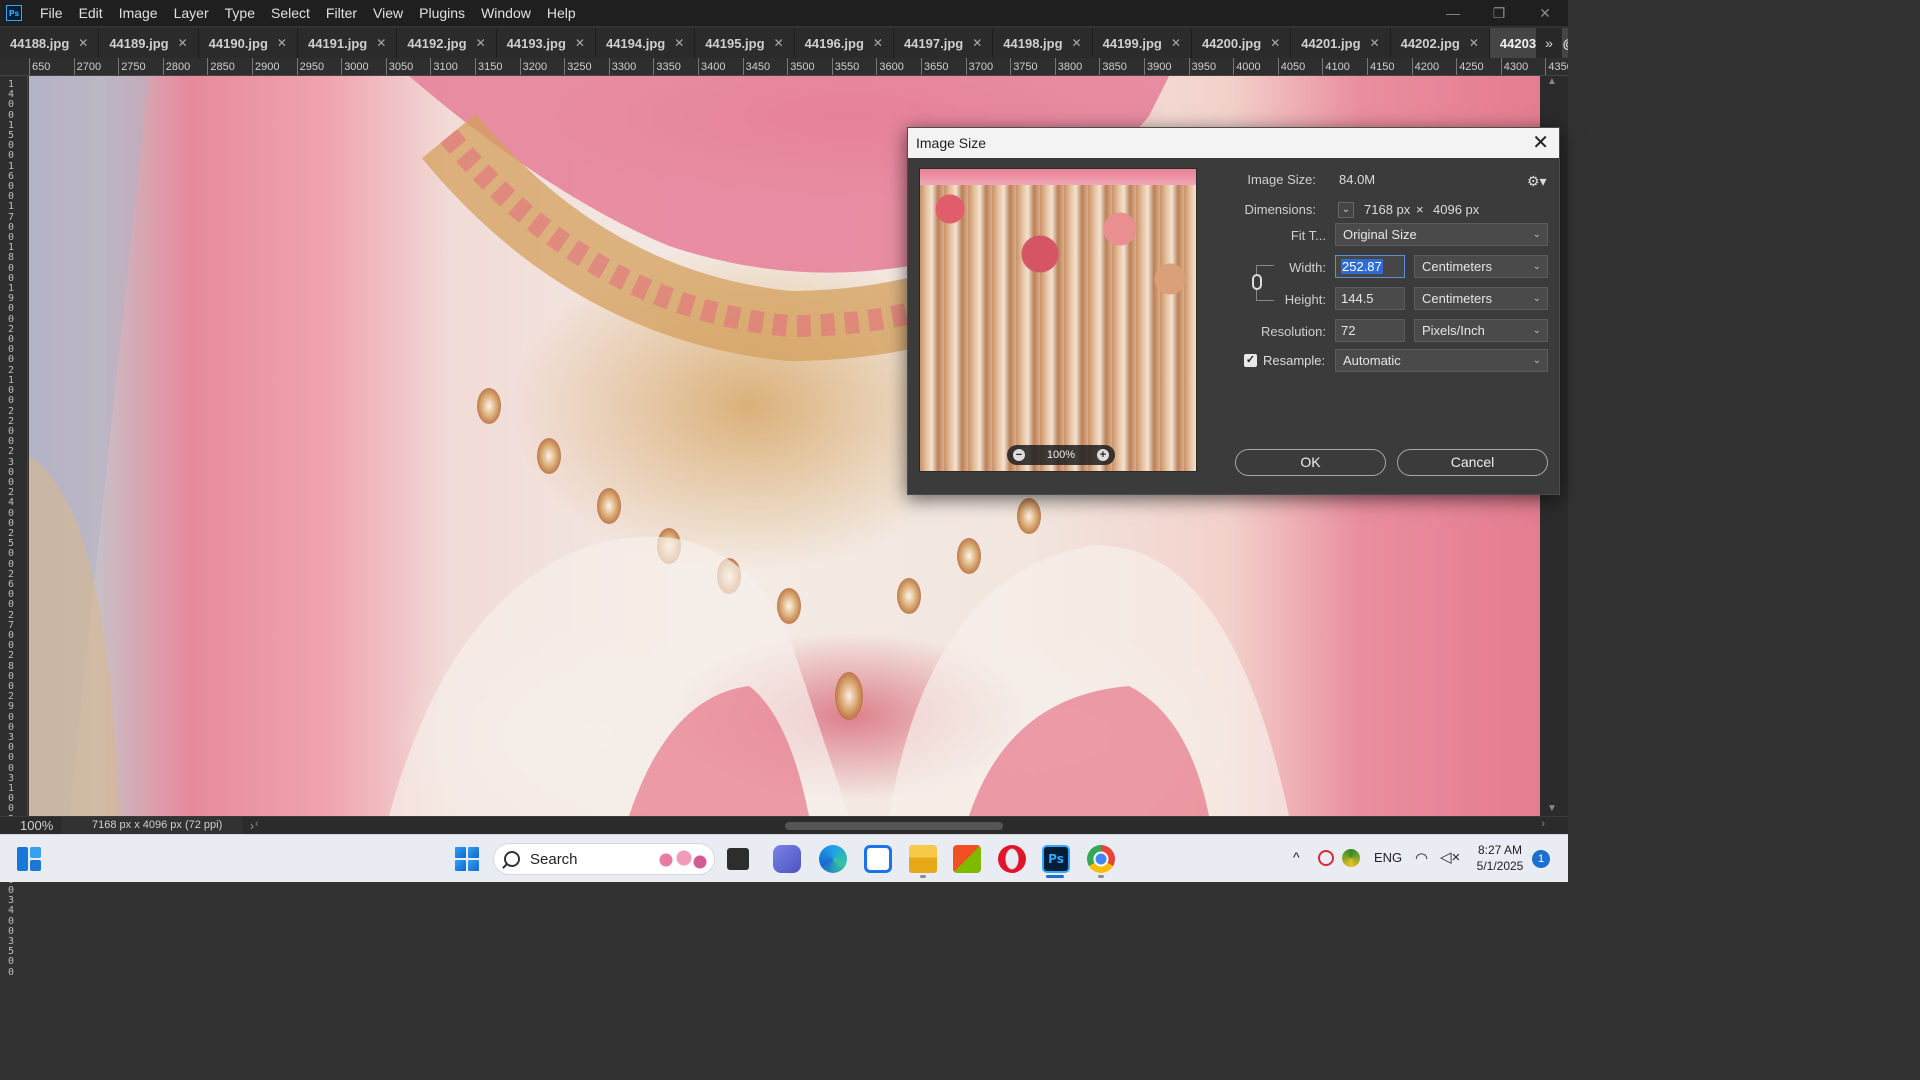 This screenshot has width=1920, height=1080. What do you see at coordinates (787, 859) in the screenshot?
I see `teams-meet-icon` at bounding box center [787, 859].